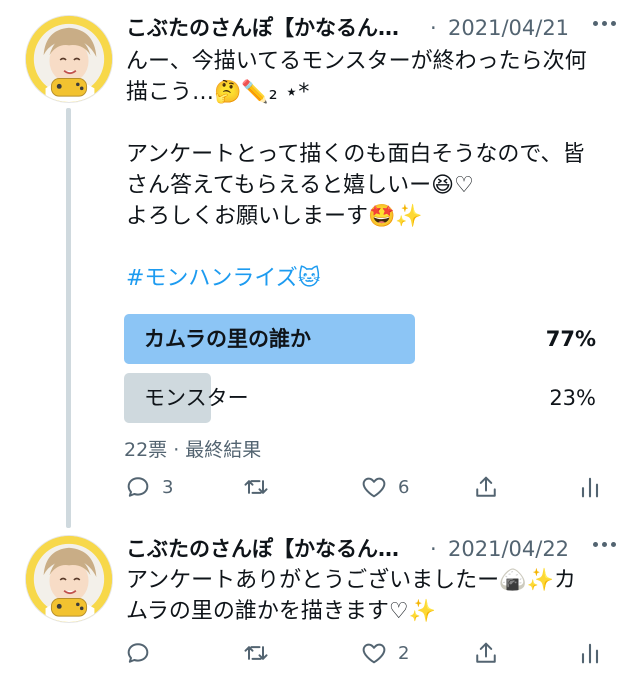  I want to click on poll-option-percent: 23%, so click(572, 398).